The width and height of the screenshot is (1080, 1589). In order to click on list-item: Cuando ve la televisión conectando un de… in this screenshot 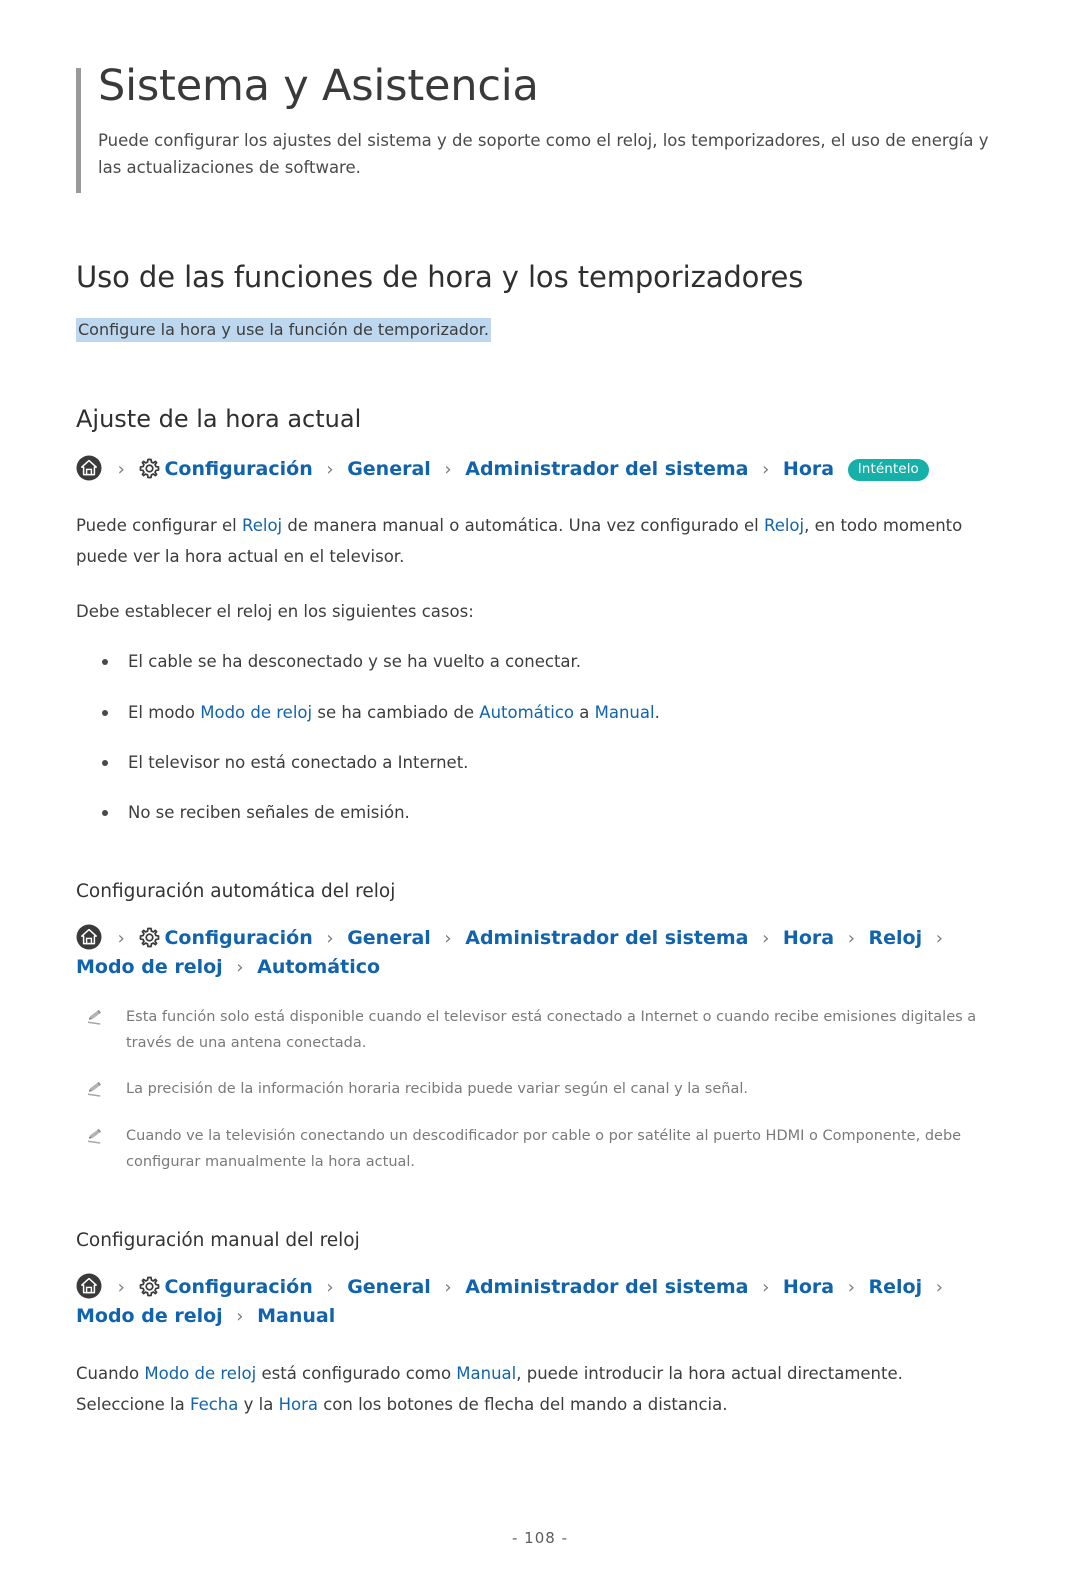, I will do `click(541, 1150)`.